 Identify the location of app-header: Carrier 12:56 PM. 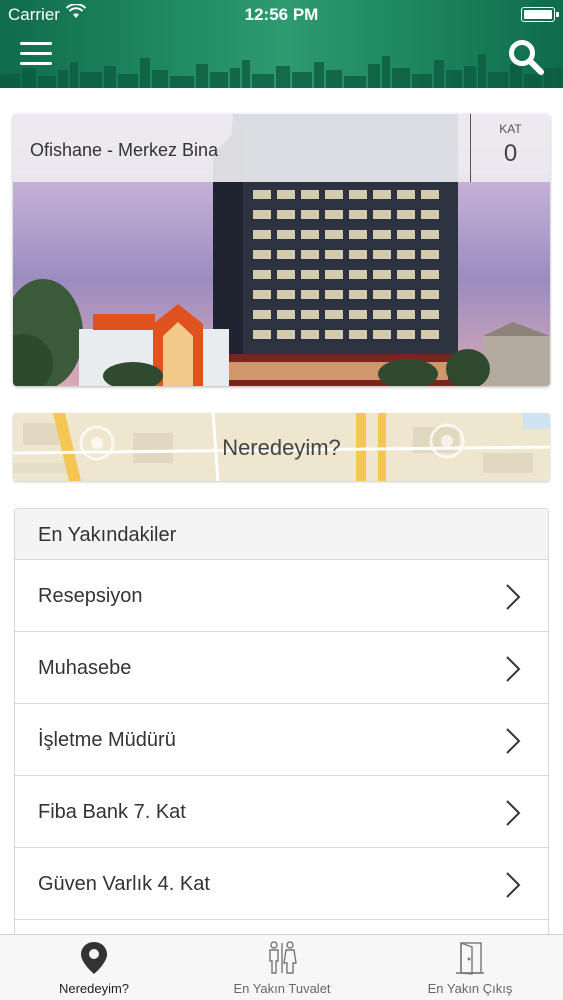
(281, 44).